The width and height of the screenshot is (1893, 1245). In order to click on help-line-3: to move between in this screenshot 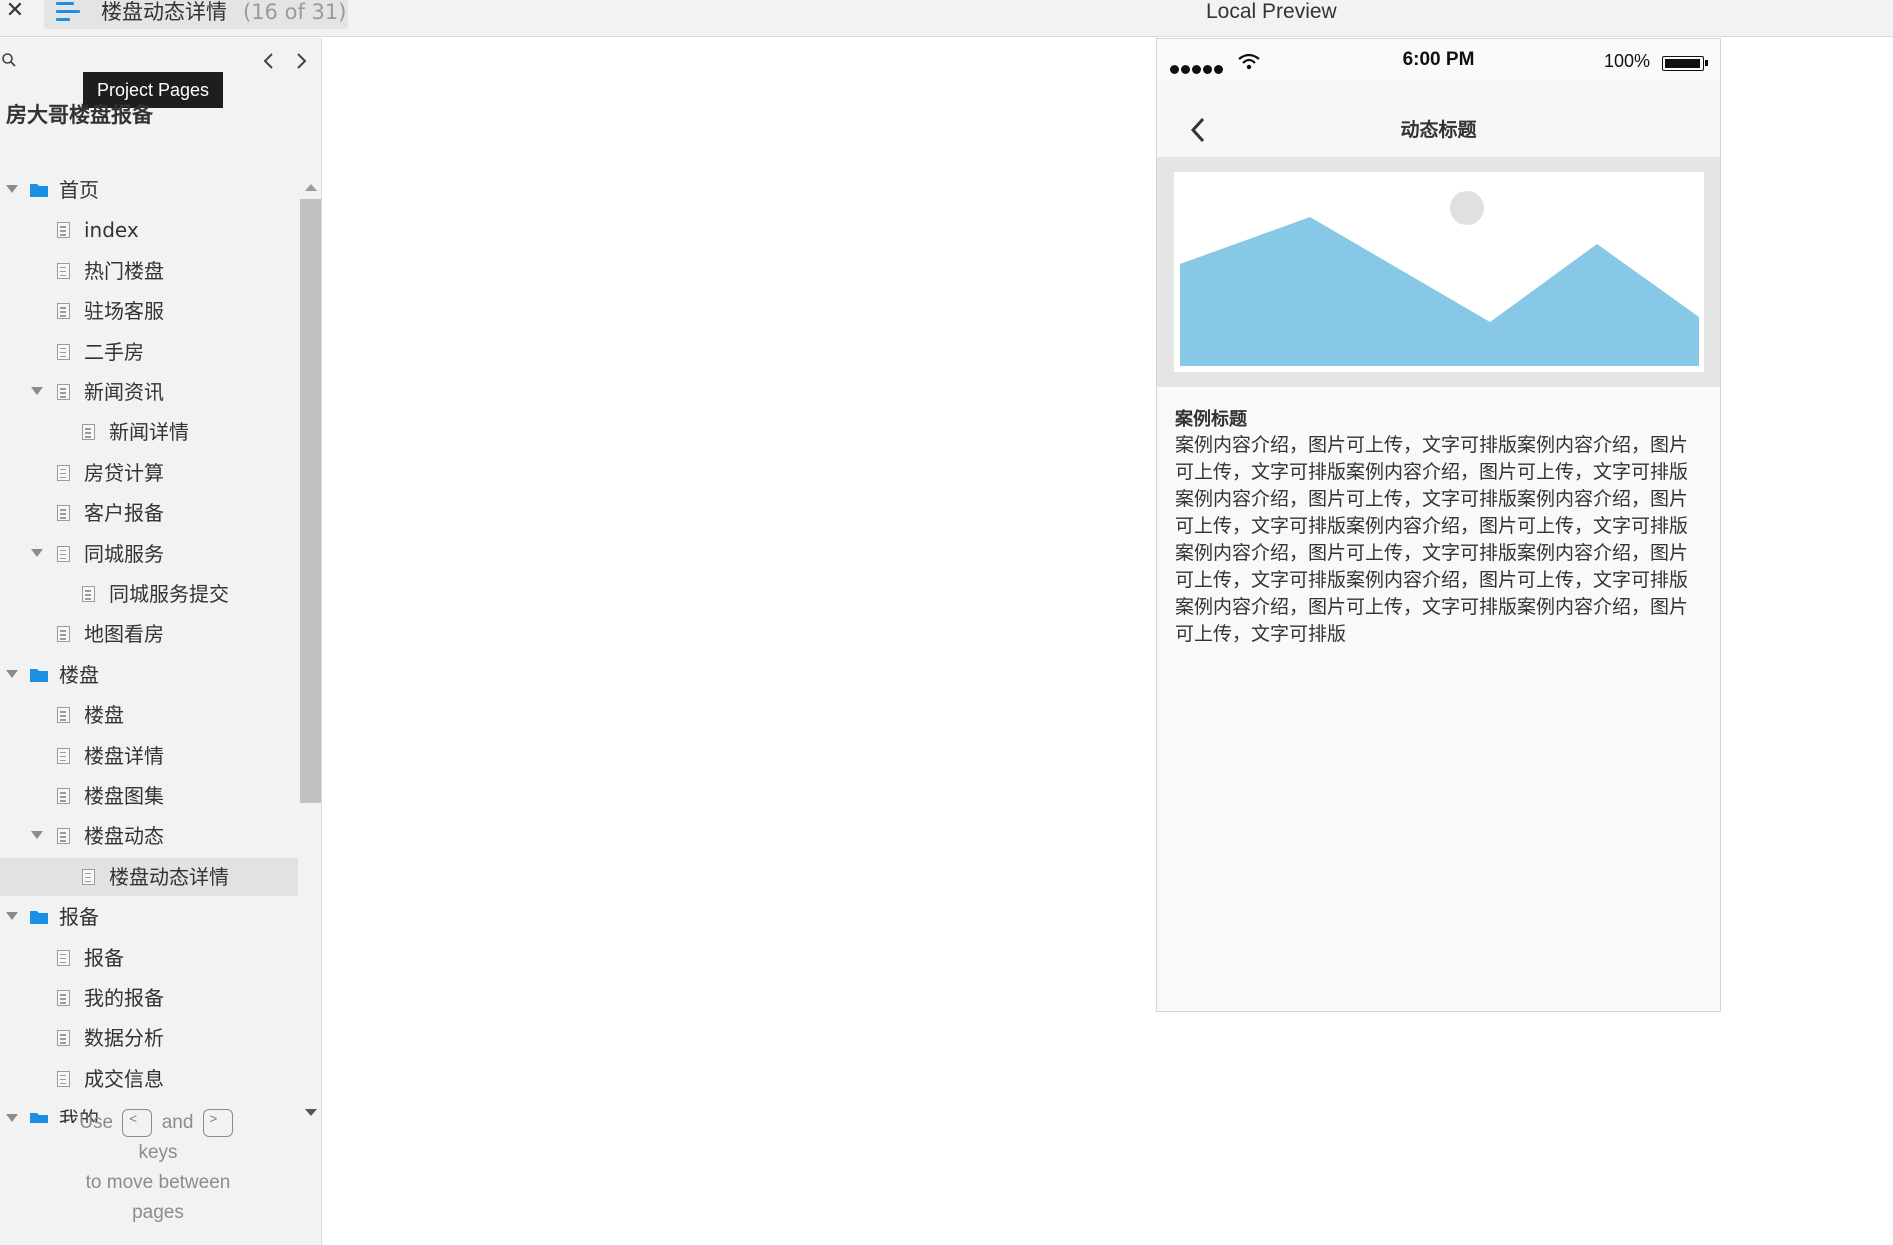, I will do `click(158, 1182)`.